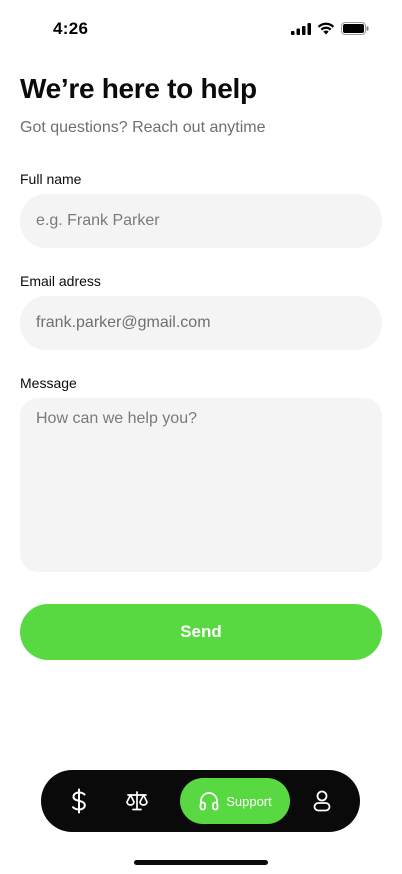 The width and height of the screenshot is (402, 874). I want to click on status-bar: 4:26, so click(201, 29).